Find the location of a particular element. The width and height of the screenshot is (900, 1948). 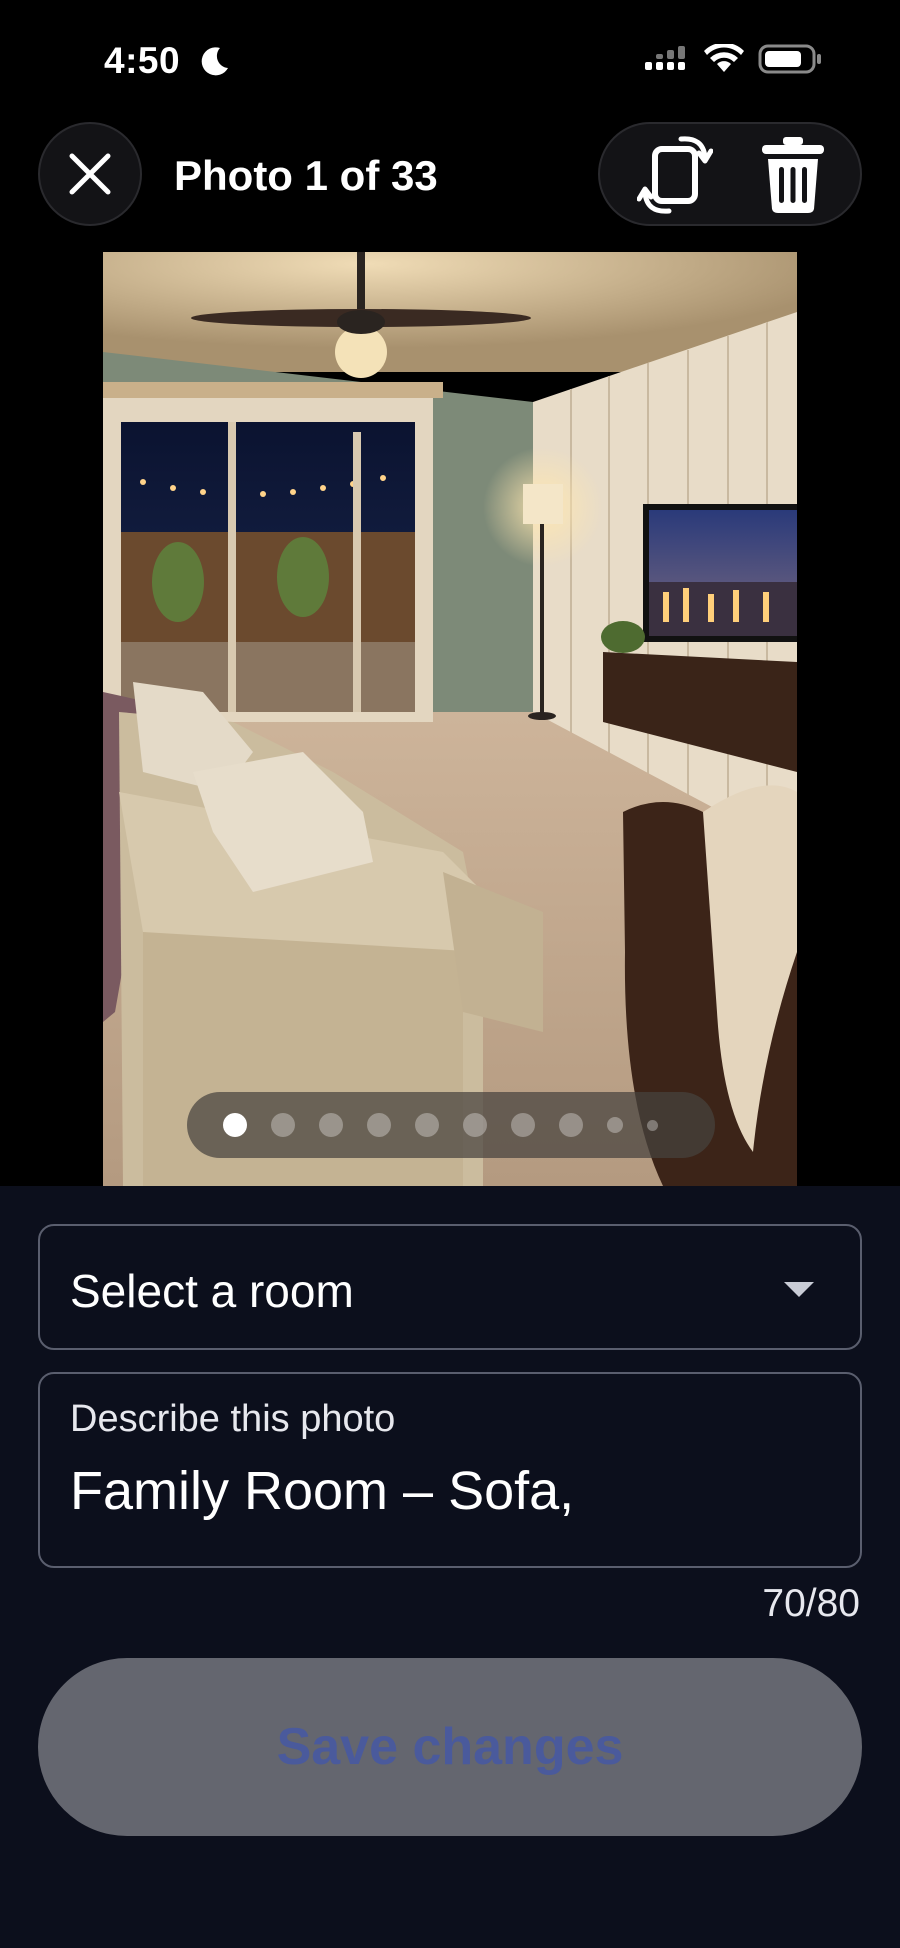

status-bar: 4:50 is located at coordinates (450, 60).